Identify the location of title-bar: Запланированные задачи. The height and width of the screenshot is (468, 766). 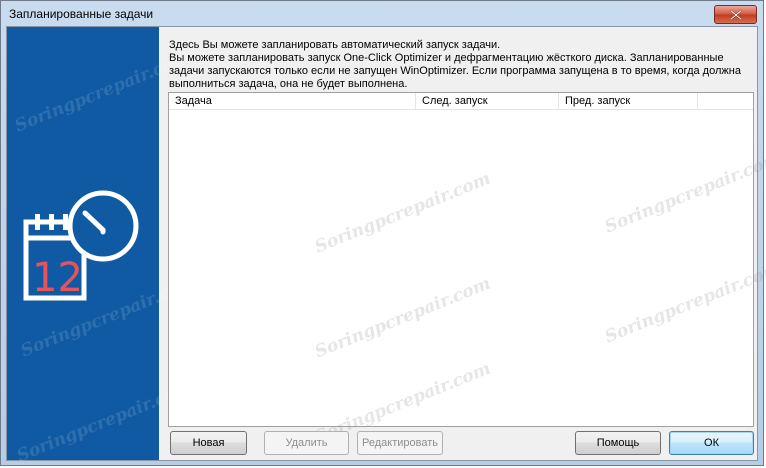
(382, 14).